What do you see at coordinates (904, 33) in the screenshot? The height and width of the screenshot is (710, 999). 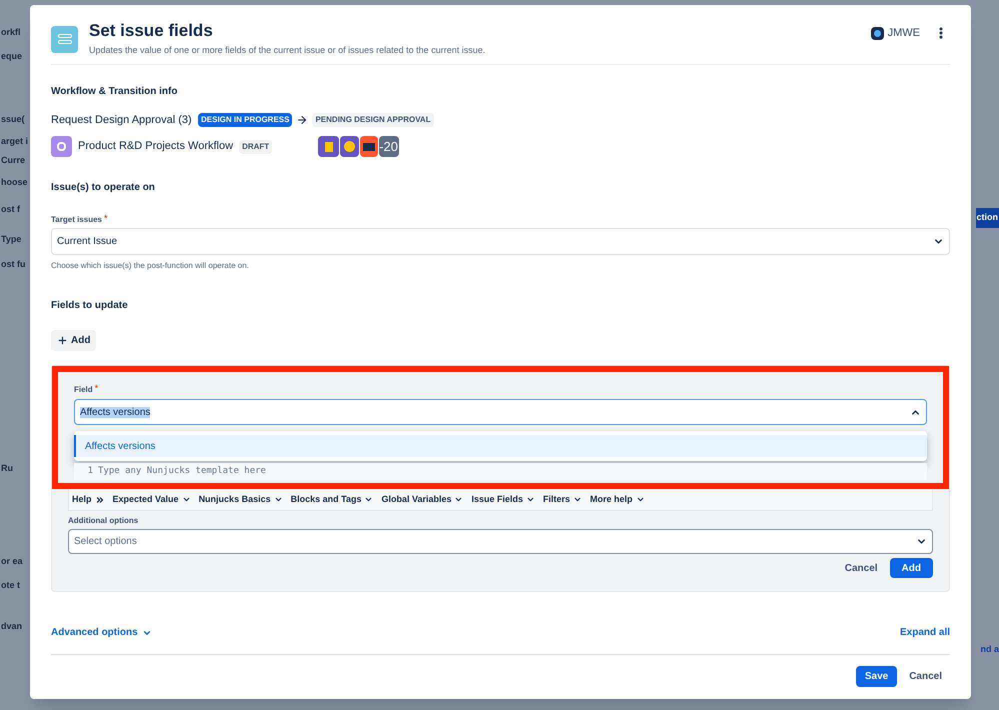 I see `vendor-label: JMWE` at bounding box center [904, 33].